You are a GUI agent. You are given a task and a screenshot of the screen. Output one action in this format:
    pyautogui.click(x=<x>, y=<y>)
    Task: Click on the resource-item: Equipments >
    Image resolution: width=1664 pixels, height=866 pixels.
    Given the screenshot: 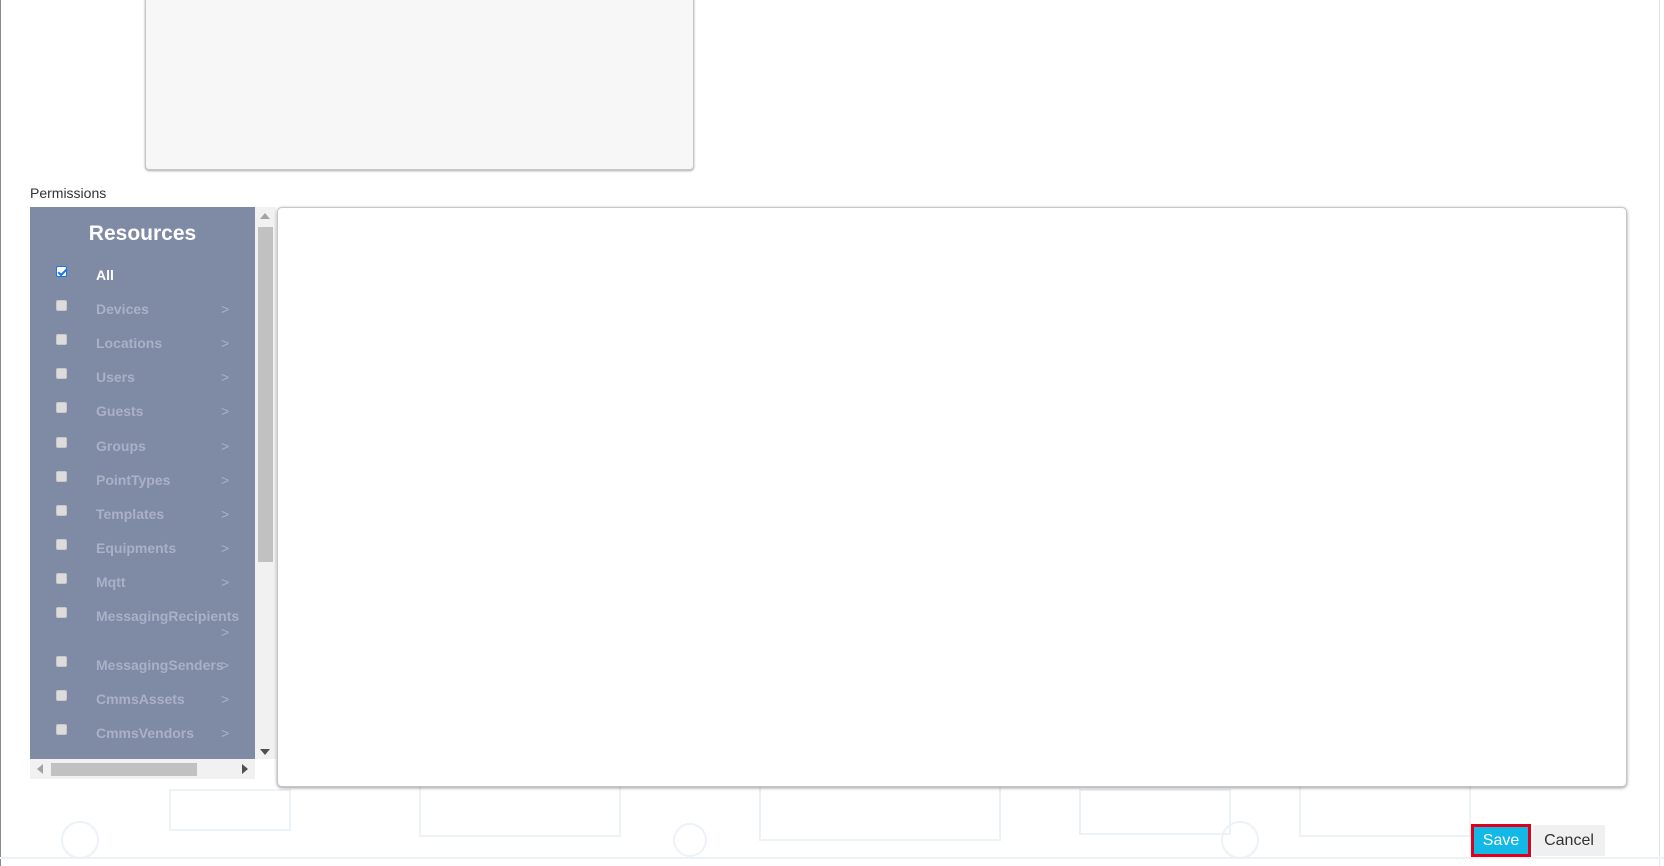 What is the action you would take?
    pyautogui.click(x=142, y=552)
    